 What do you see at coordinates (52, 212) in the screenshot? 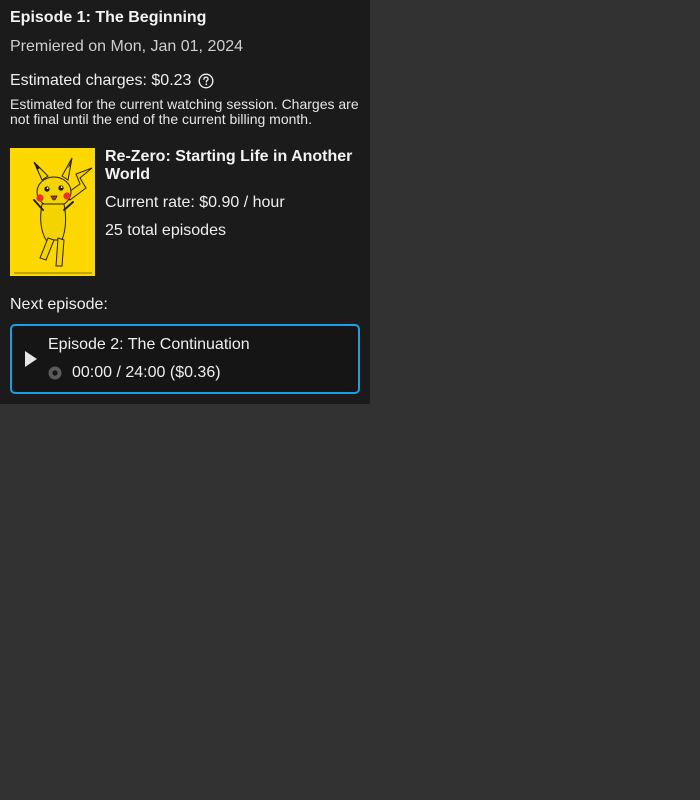
I see `show-thumbnail` at bounding box center [52, 212].